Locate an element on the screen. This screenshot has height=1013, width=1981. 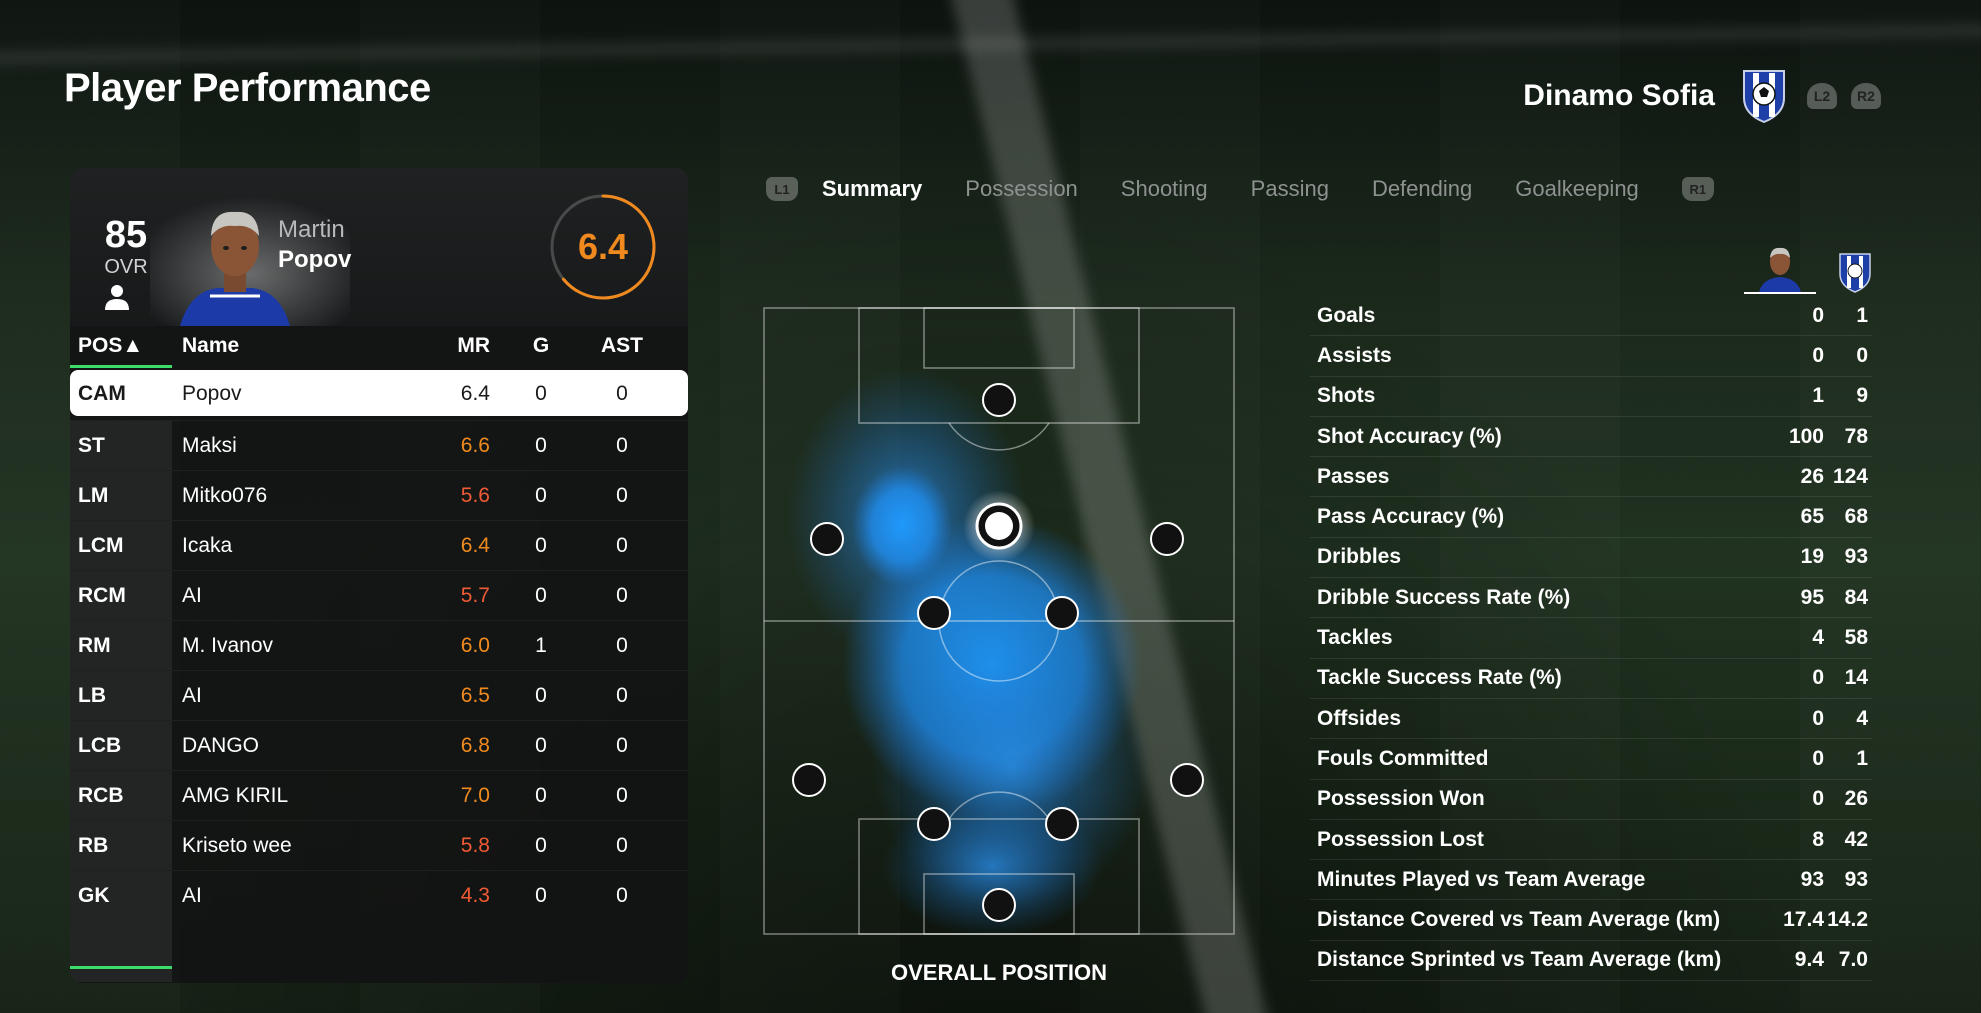
table-row: GK AI 4.3 0 0 is located at coordinates (379, 895).